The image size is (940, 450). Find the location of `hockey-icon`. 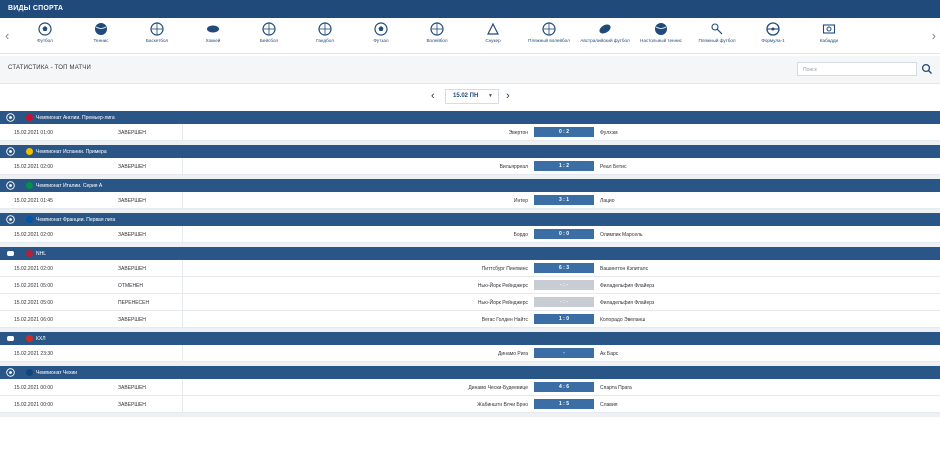

hockey-icon is located at coordinates (10, 338).